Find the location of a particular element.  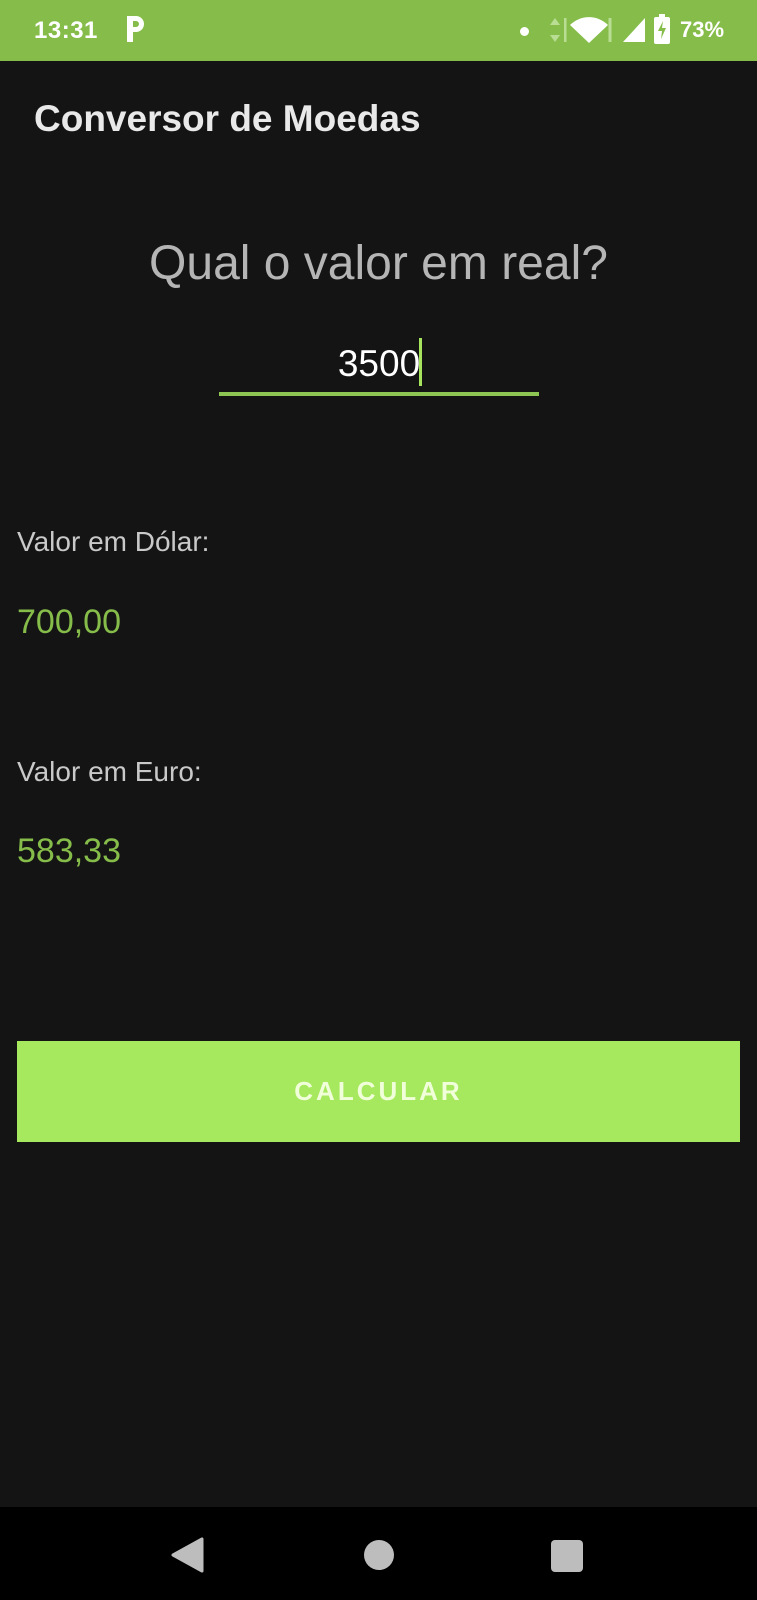

wifi-icon is located at coordinates (588, 30).